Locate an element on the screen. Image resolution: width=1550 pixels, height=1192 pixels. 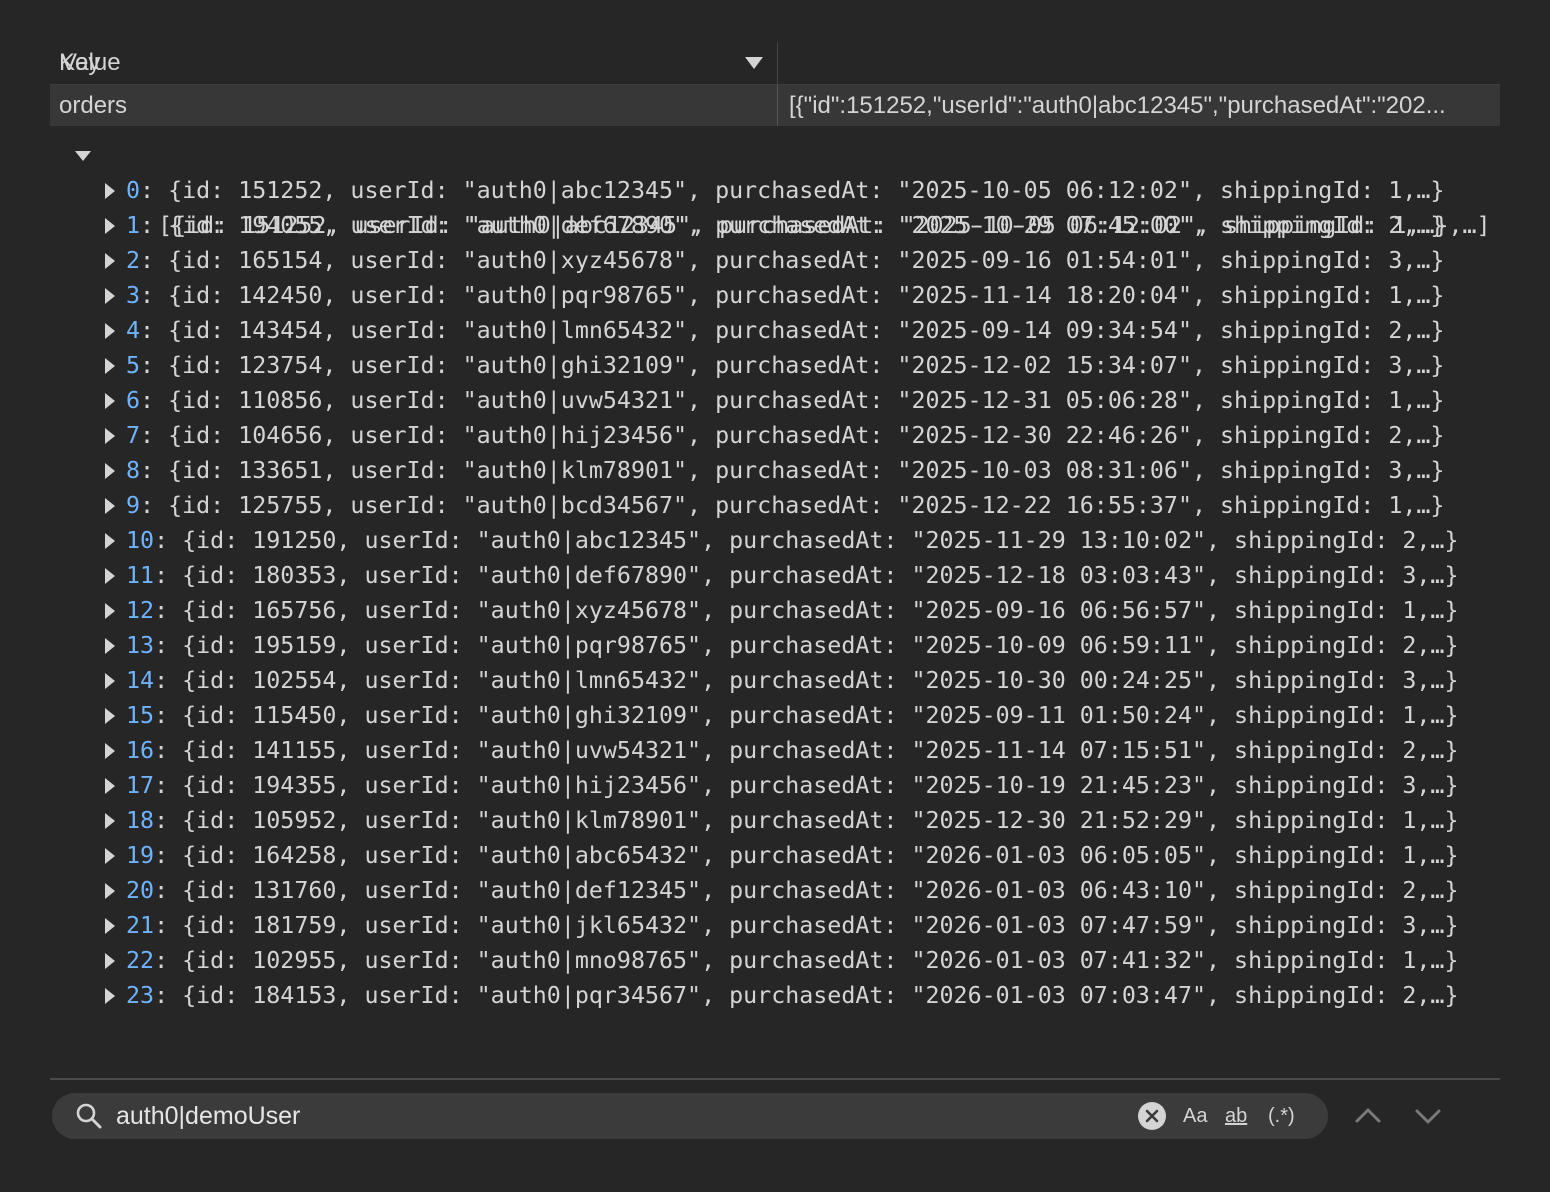
table-cell-key: orders is located at coordinates (414, 105).